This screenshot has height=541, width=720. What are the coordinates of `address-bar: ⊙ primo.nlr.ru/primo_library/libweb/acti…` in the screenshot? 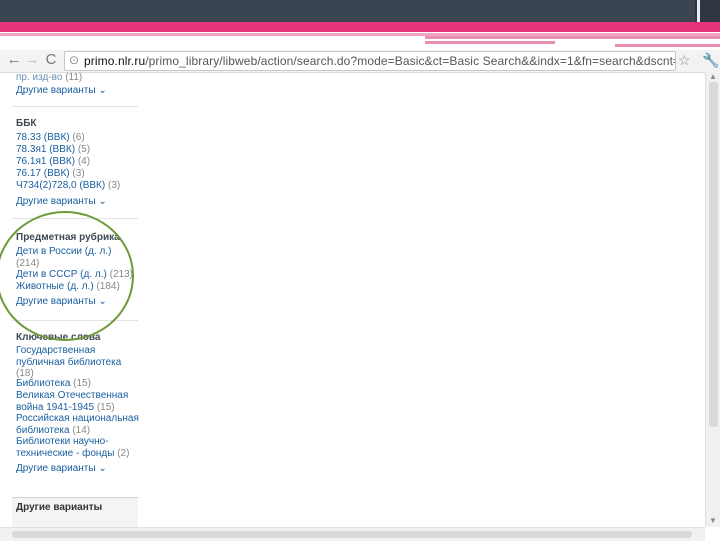 It's located at (370, 61).